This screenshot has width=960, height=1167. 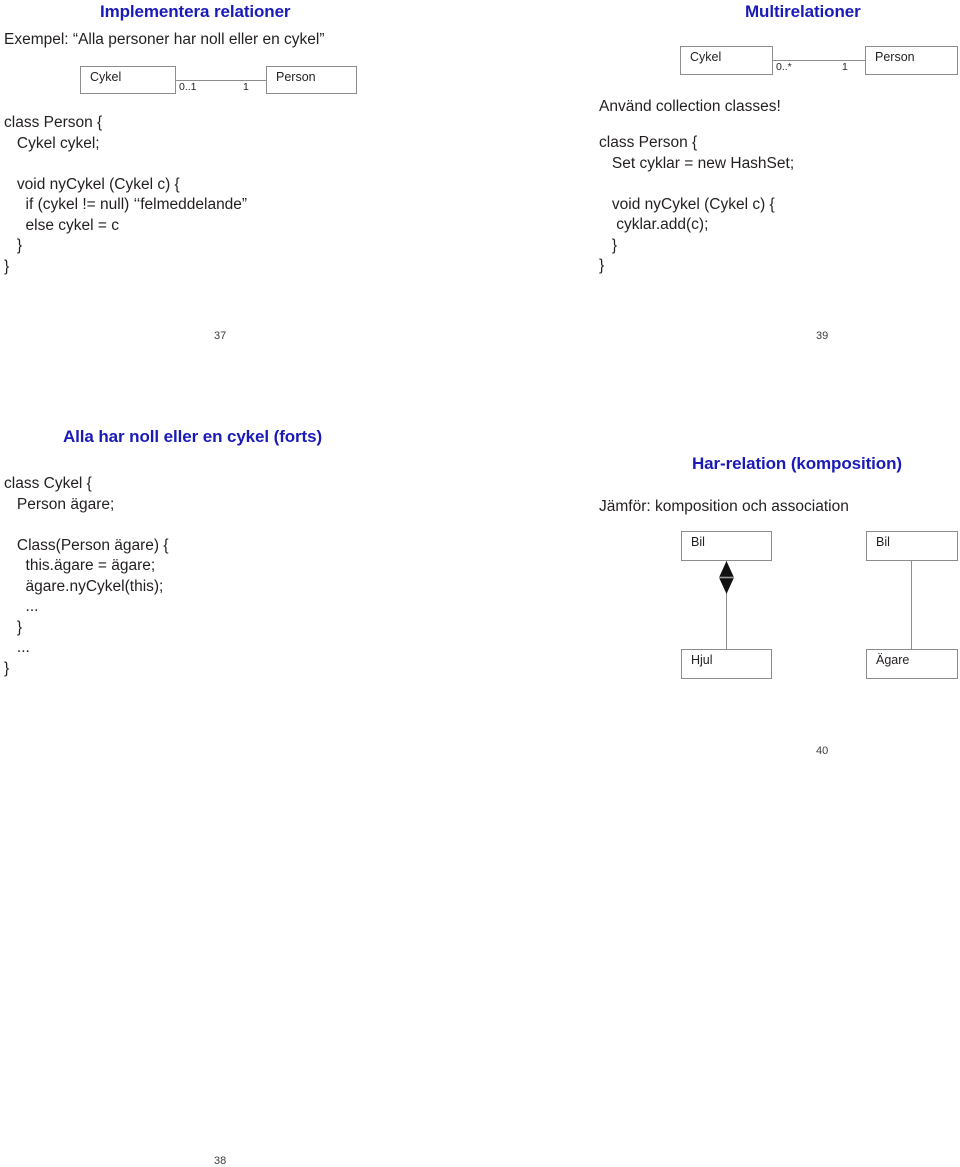 I want to click on page-number: 38, so click(x=220, y=1161).